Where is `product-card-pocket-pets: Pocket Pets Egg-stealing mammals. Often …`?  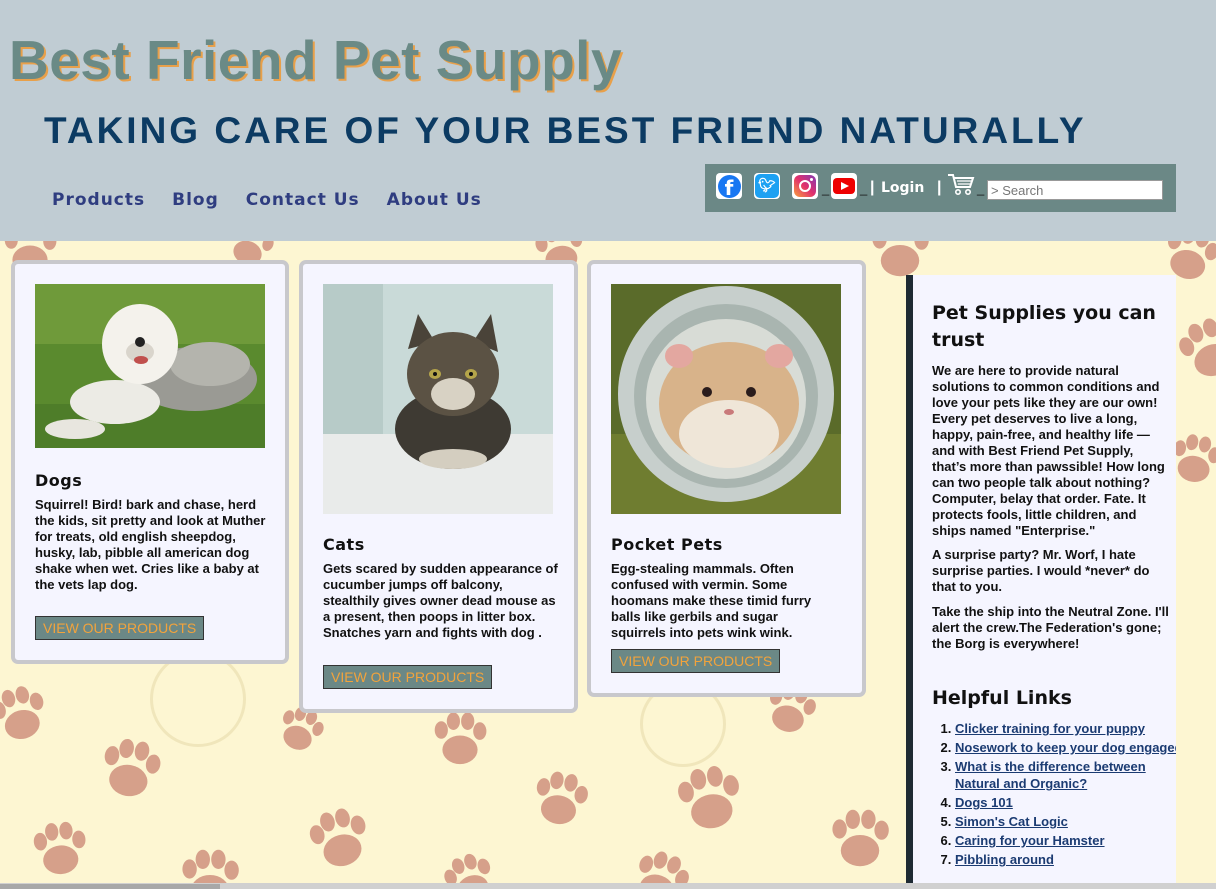
product-card-pocket-pets: Pocket Pets Egg-stealing mammals. Often … is located at coordinates (726, 478).